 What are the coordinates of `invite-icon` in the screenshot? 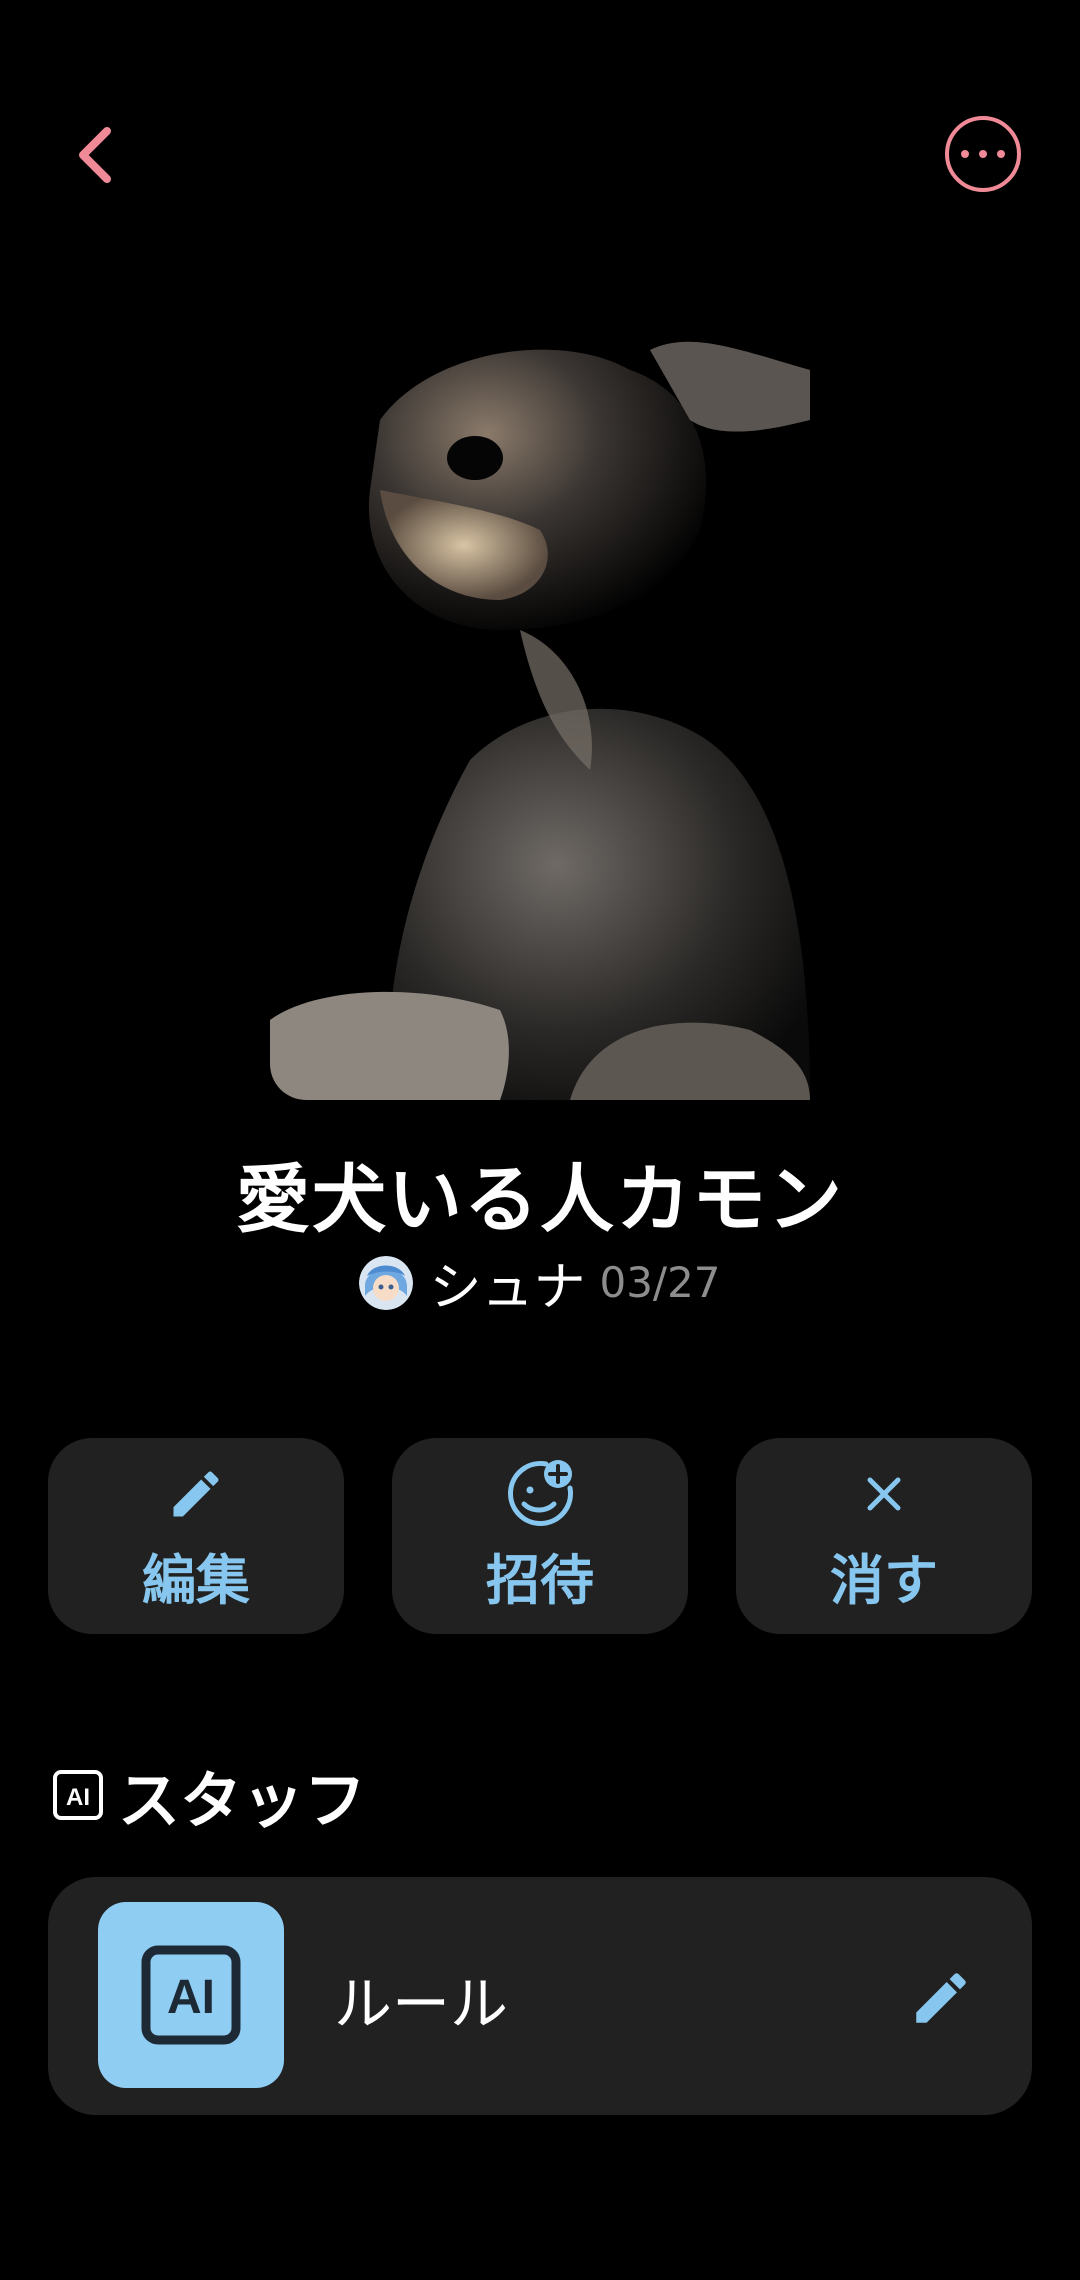 It's located at (540, 1492).